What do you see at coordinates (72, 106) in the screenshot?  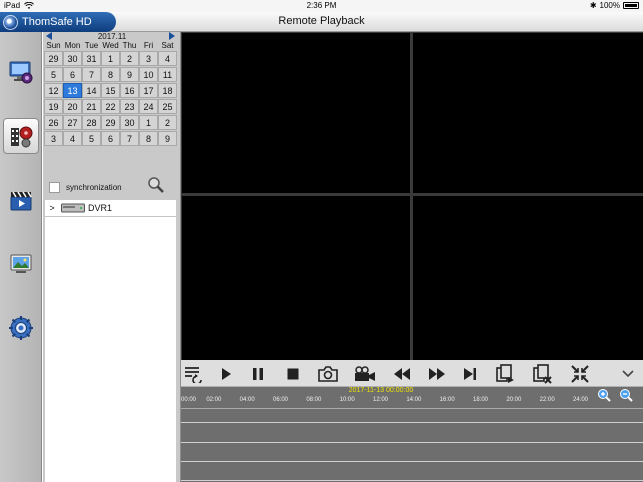 I see `calendar-day: 20` at bounding box center [72, 106].